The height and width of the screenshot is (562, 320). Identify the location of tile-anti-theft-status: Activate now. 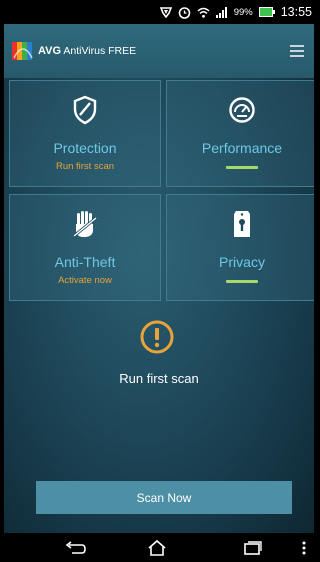
(85, 280).